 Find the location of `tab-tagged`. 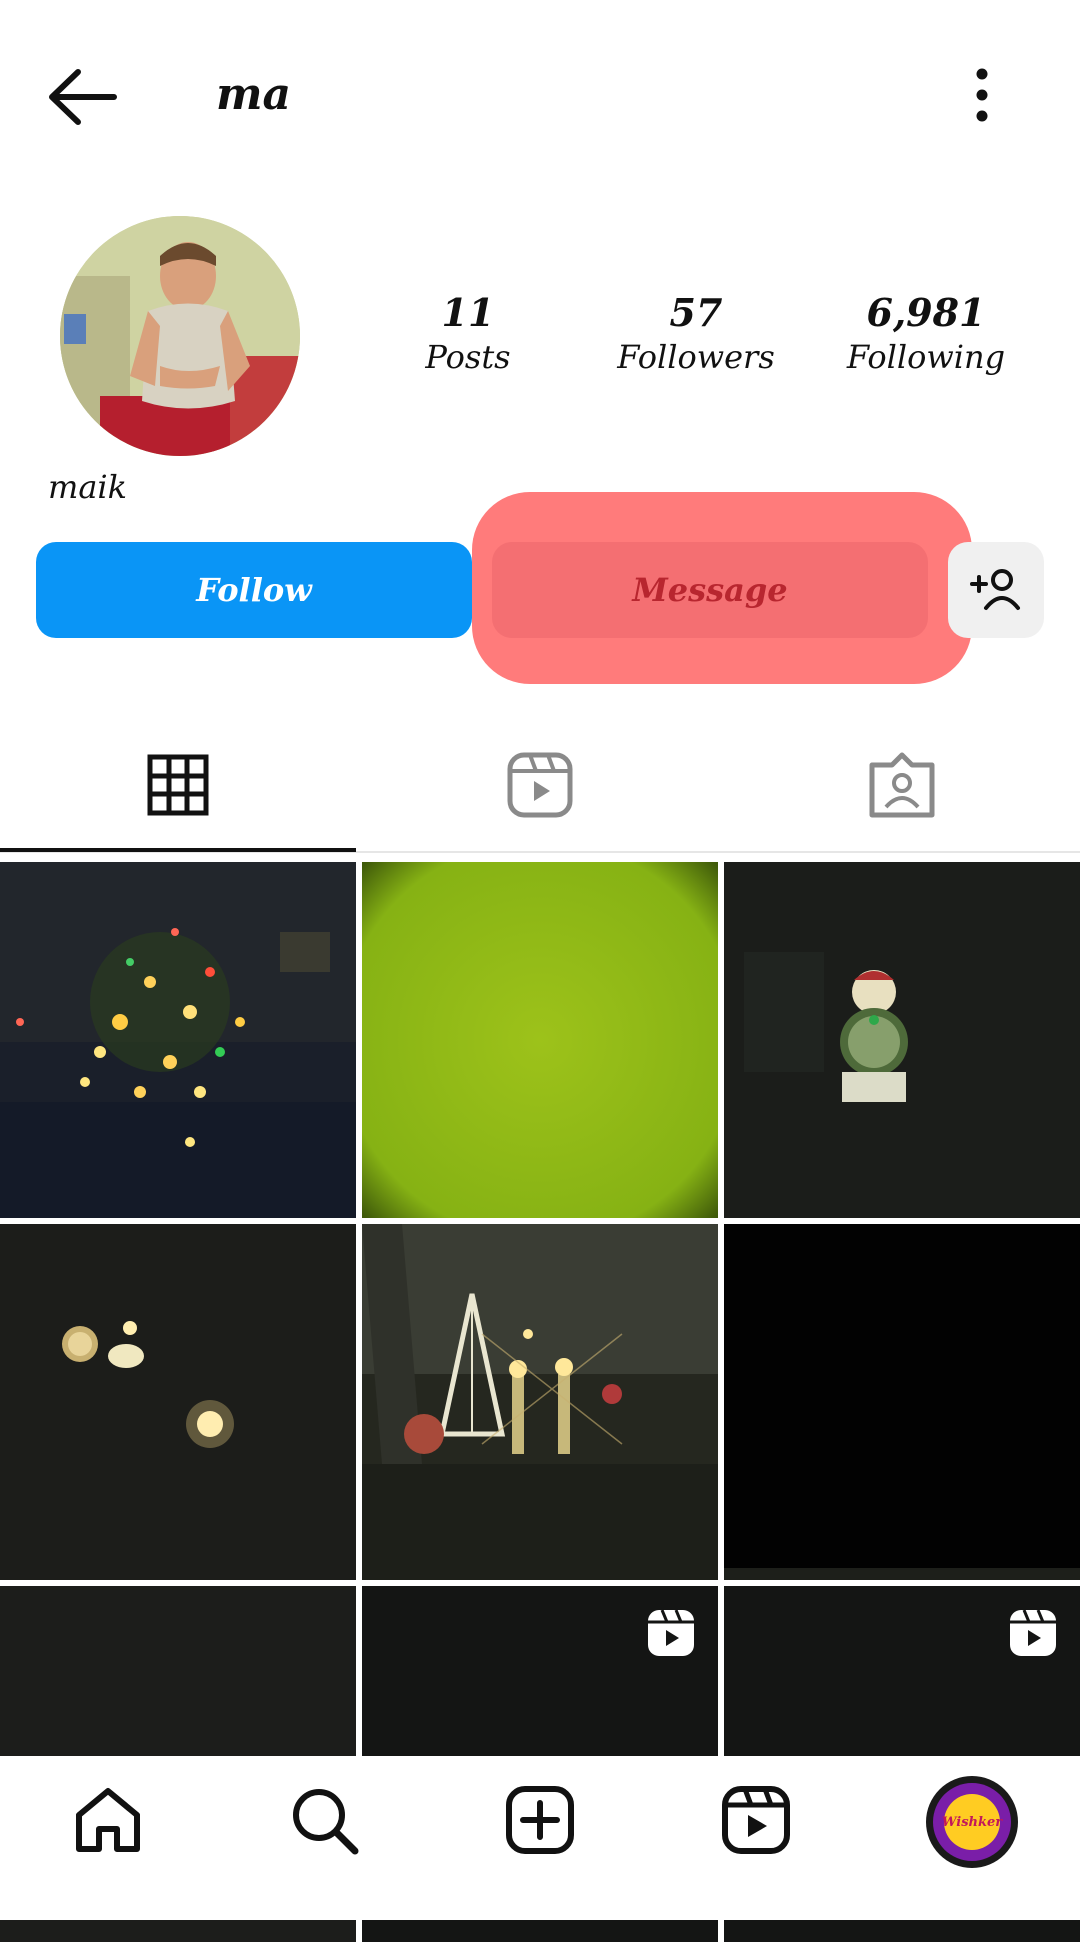

tab-tagged is located at coordinates (902, 785).